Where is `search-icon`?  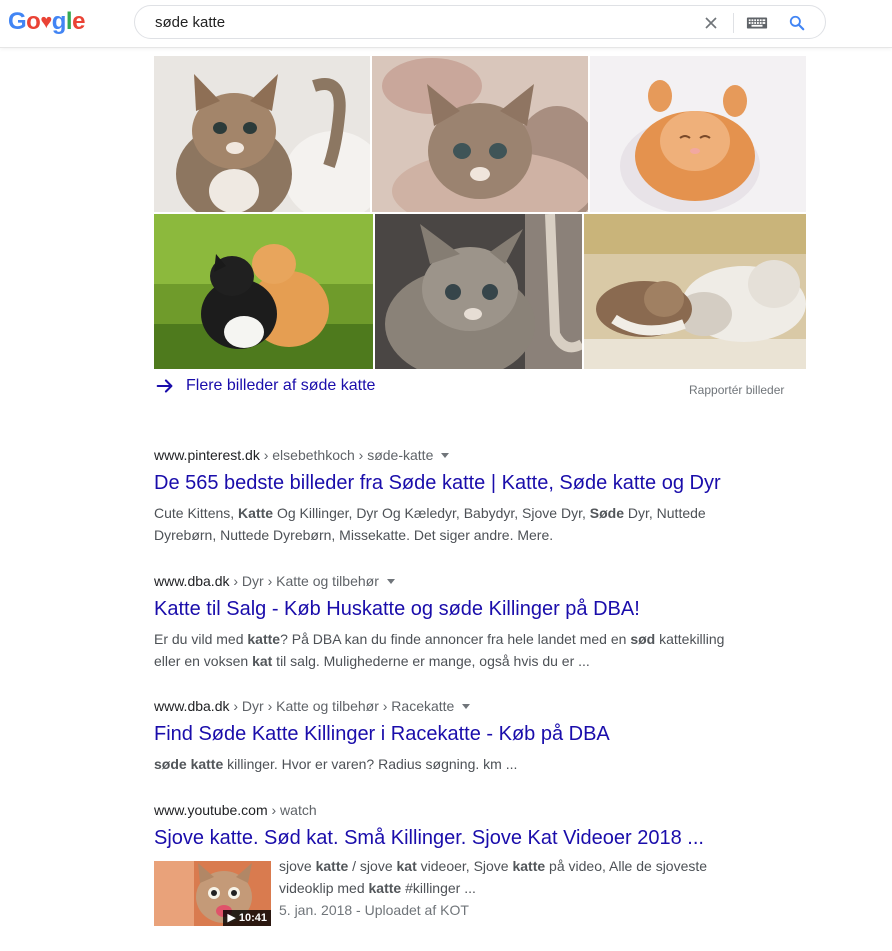 search-icon is located at coordinates (797, 23).